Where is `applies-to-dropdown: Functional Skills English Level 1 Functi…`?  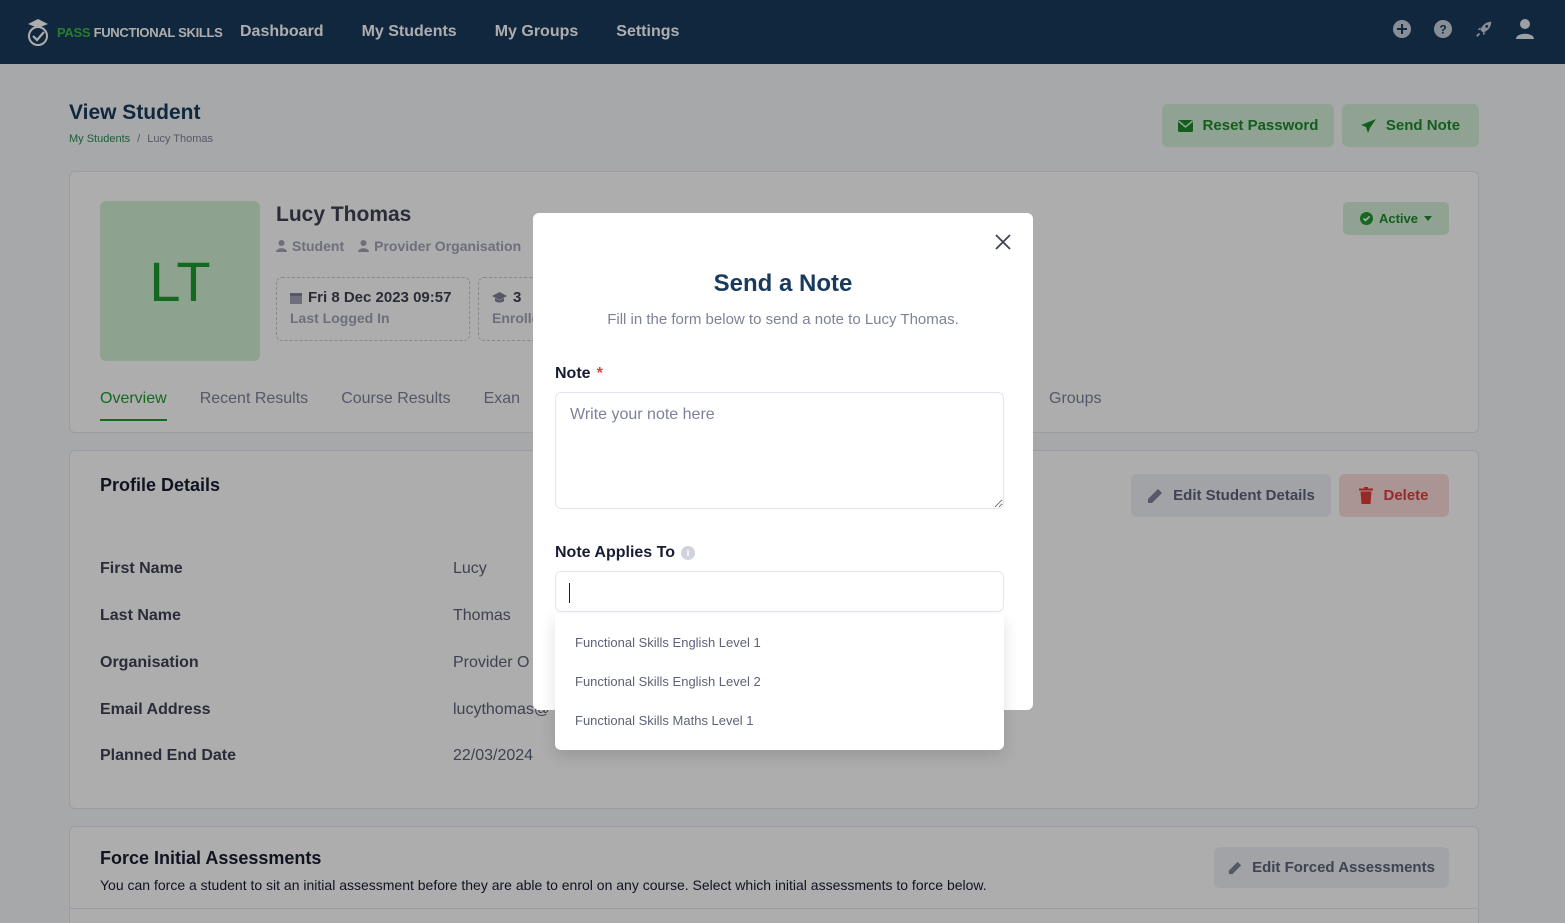
applies-to-dropdown: Functional Skills English Level 1 Functi… is located at coordinates (779, 682).